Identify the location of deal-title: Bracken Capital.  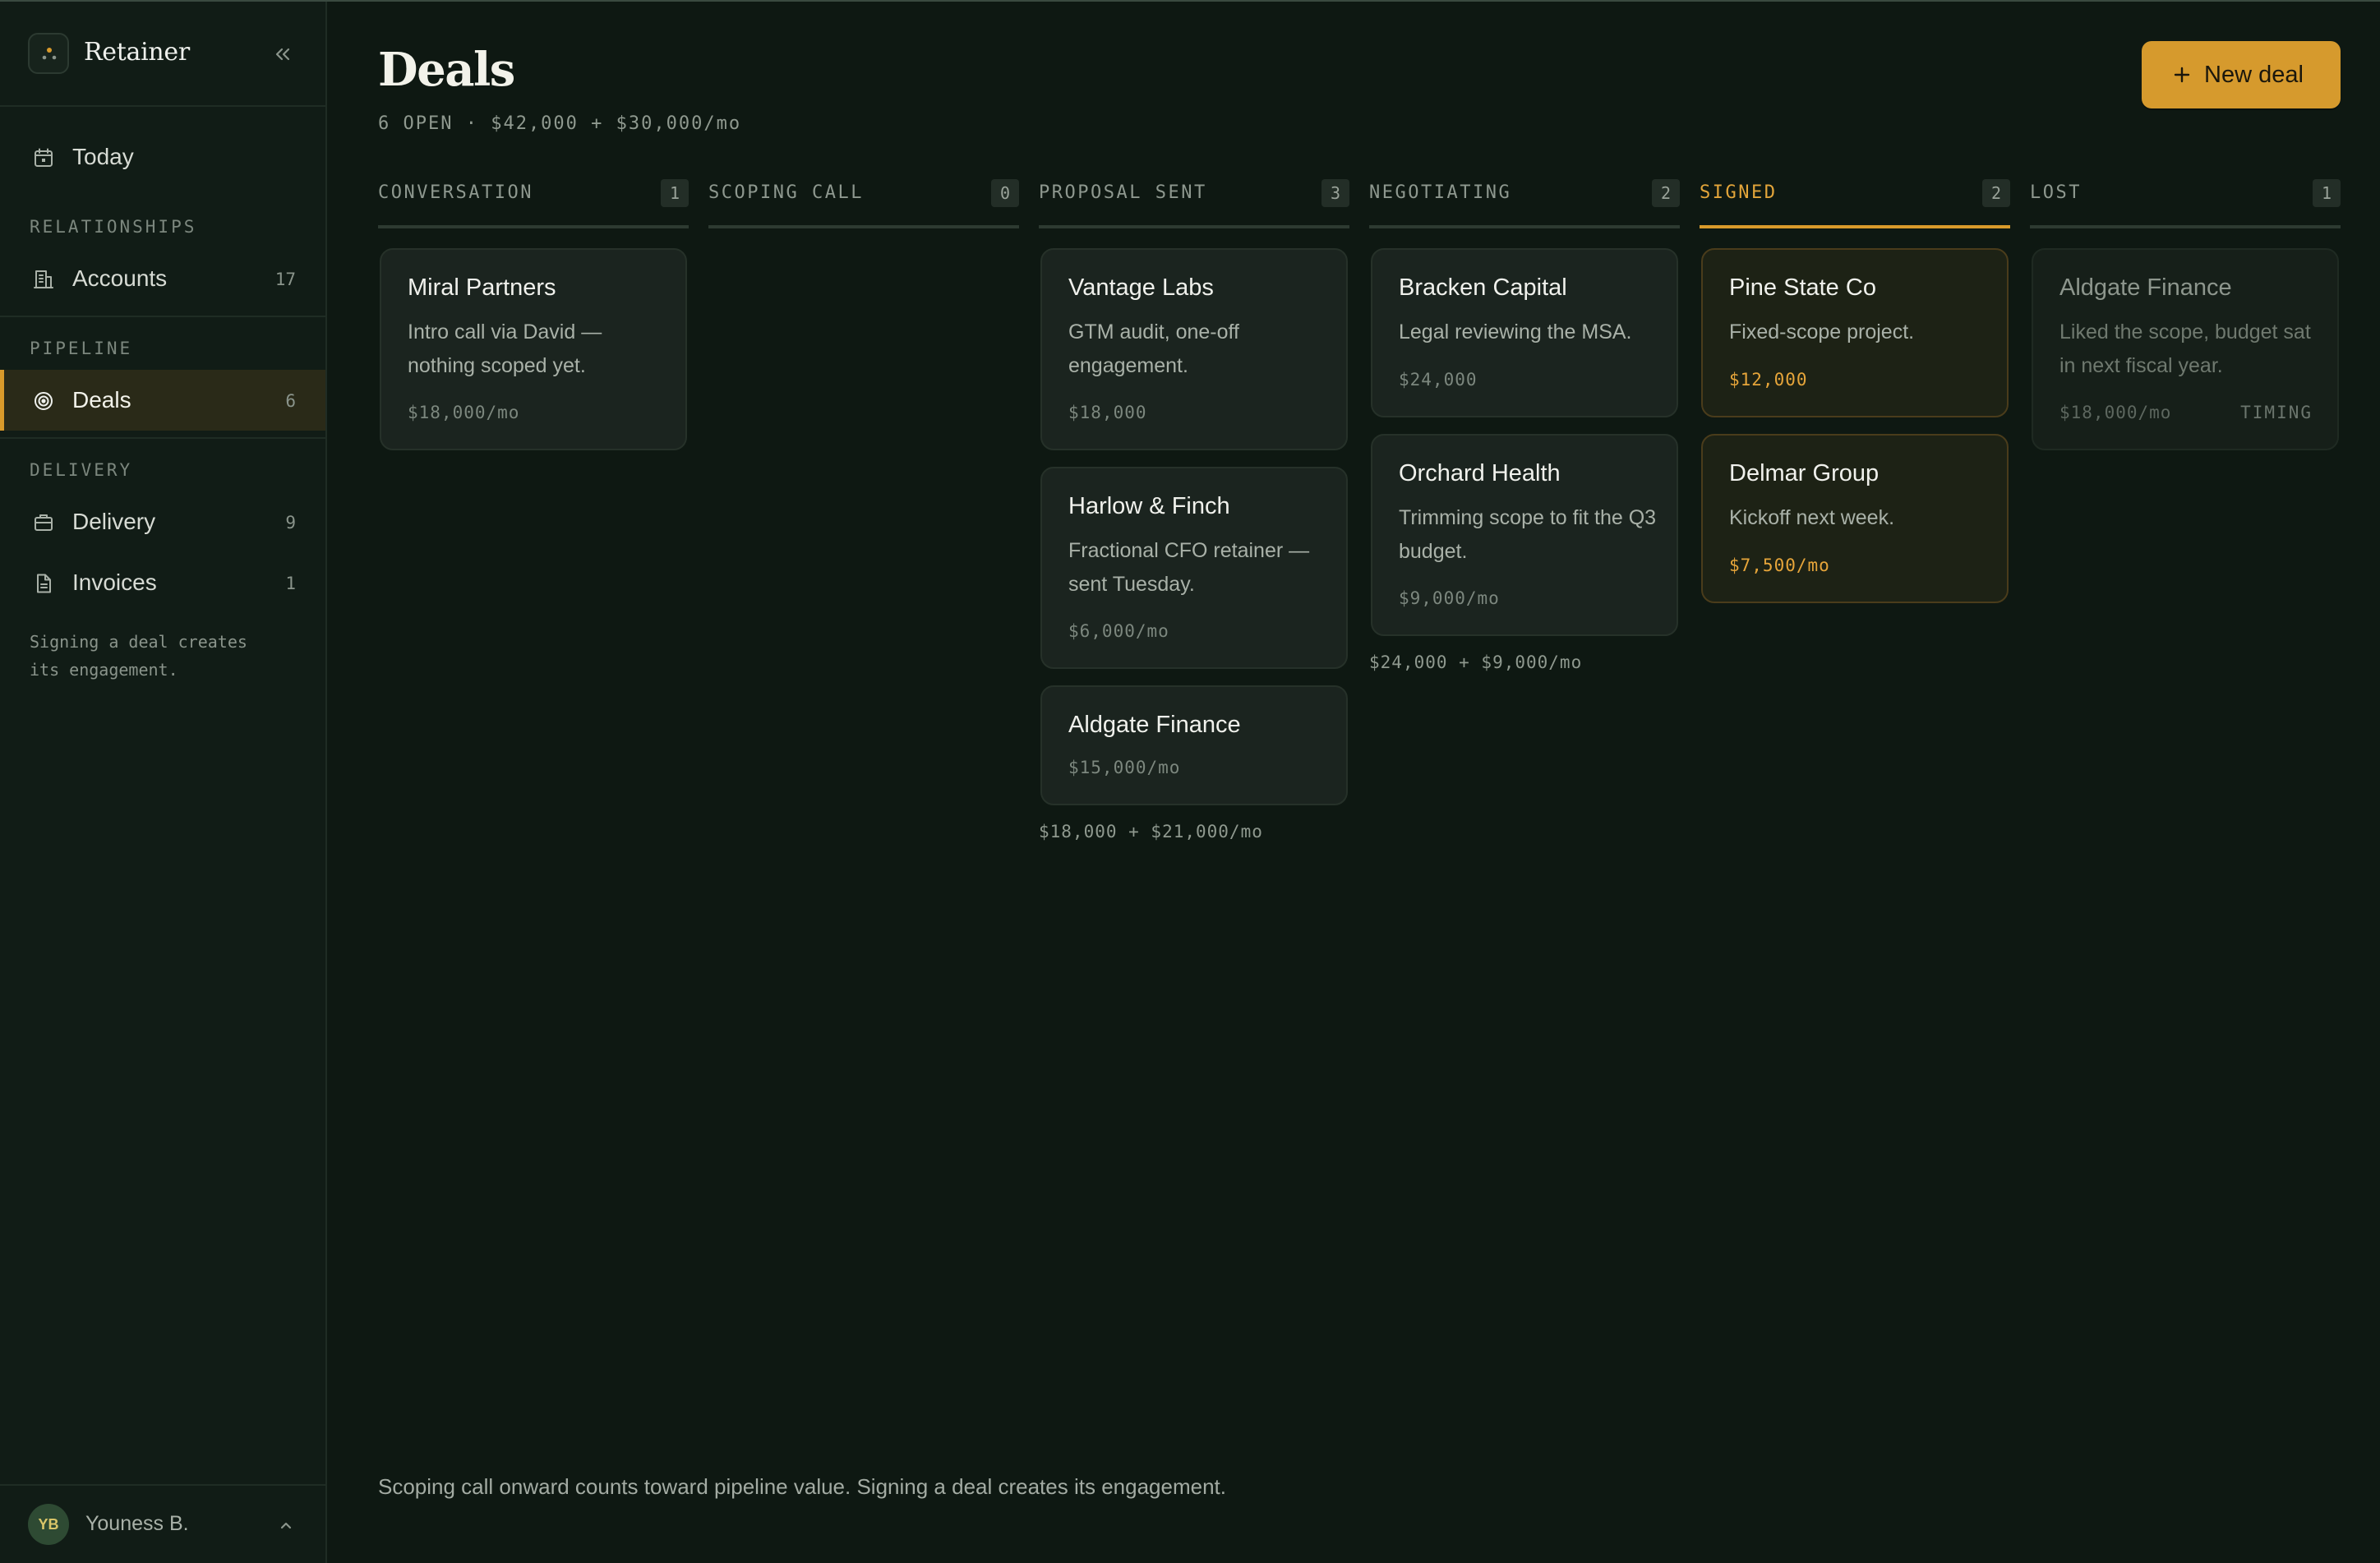
(1483, 287).